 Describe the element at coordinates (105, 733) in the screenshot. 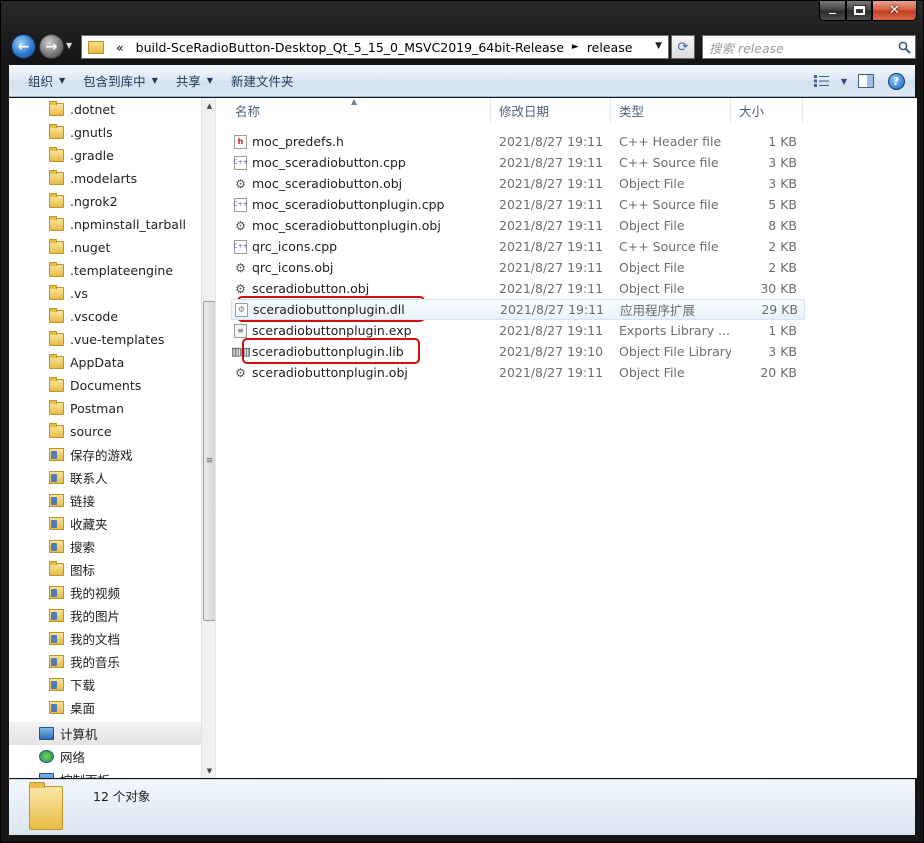

I see `nav-item-computer: 计算机` at that location.